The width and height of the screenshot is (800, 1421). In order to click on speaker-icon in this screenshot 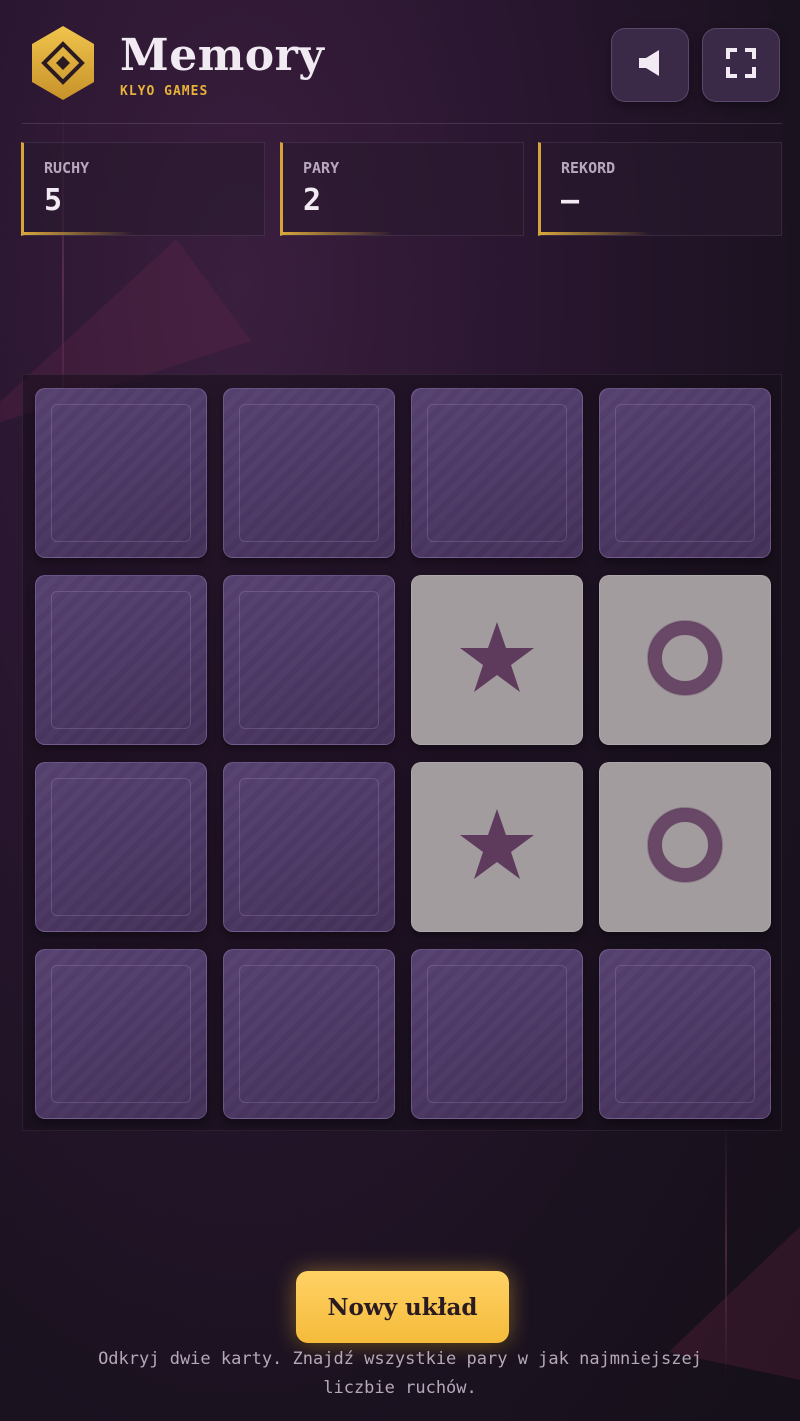, I will do `click(650, 65)`.